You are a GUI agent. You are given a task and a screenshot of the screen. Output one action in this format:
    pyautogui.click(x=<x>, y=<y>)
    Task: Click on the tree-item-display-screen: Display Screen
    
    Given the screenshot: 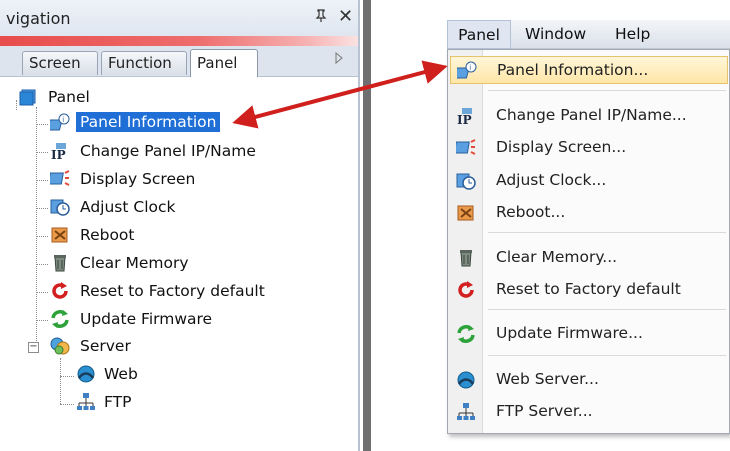 What is the action you would take?
    pyautogui.click(x=130, y=180)
    